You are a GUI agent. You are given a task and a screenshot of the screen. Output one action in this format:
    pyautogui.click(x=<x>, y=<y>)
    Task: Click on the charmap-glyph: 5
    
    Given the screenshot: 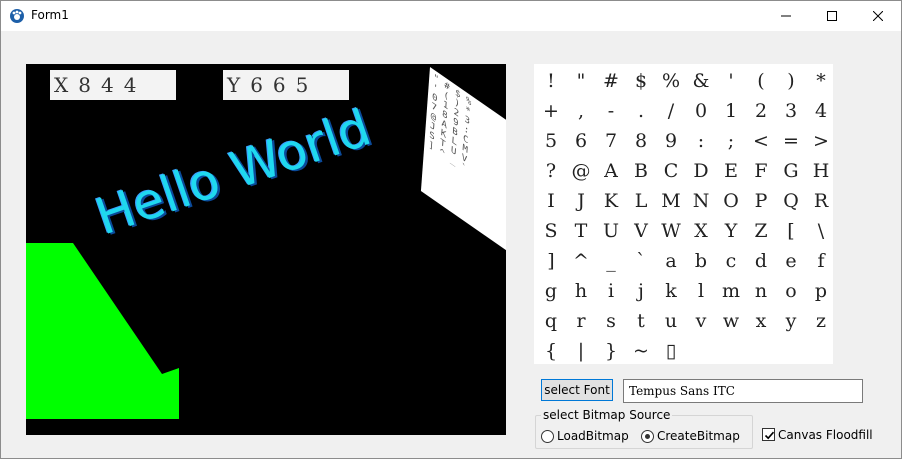 What is the action you would take?
    pyautogui.click(x=551, y=141)
    